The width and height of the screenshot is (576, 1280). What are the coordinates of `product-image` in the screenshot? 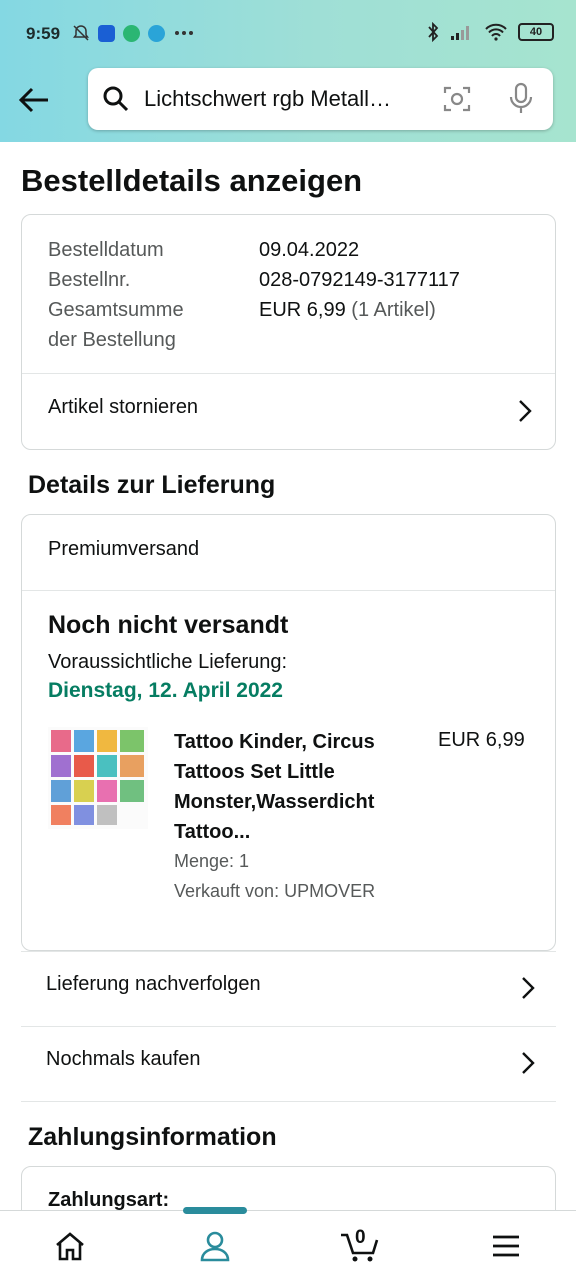 It's located at (98, 778).